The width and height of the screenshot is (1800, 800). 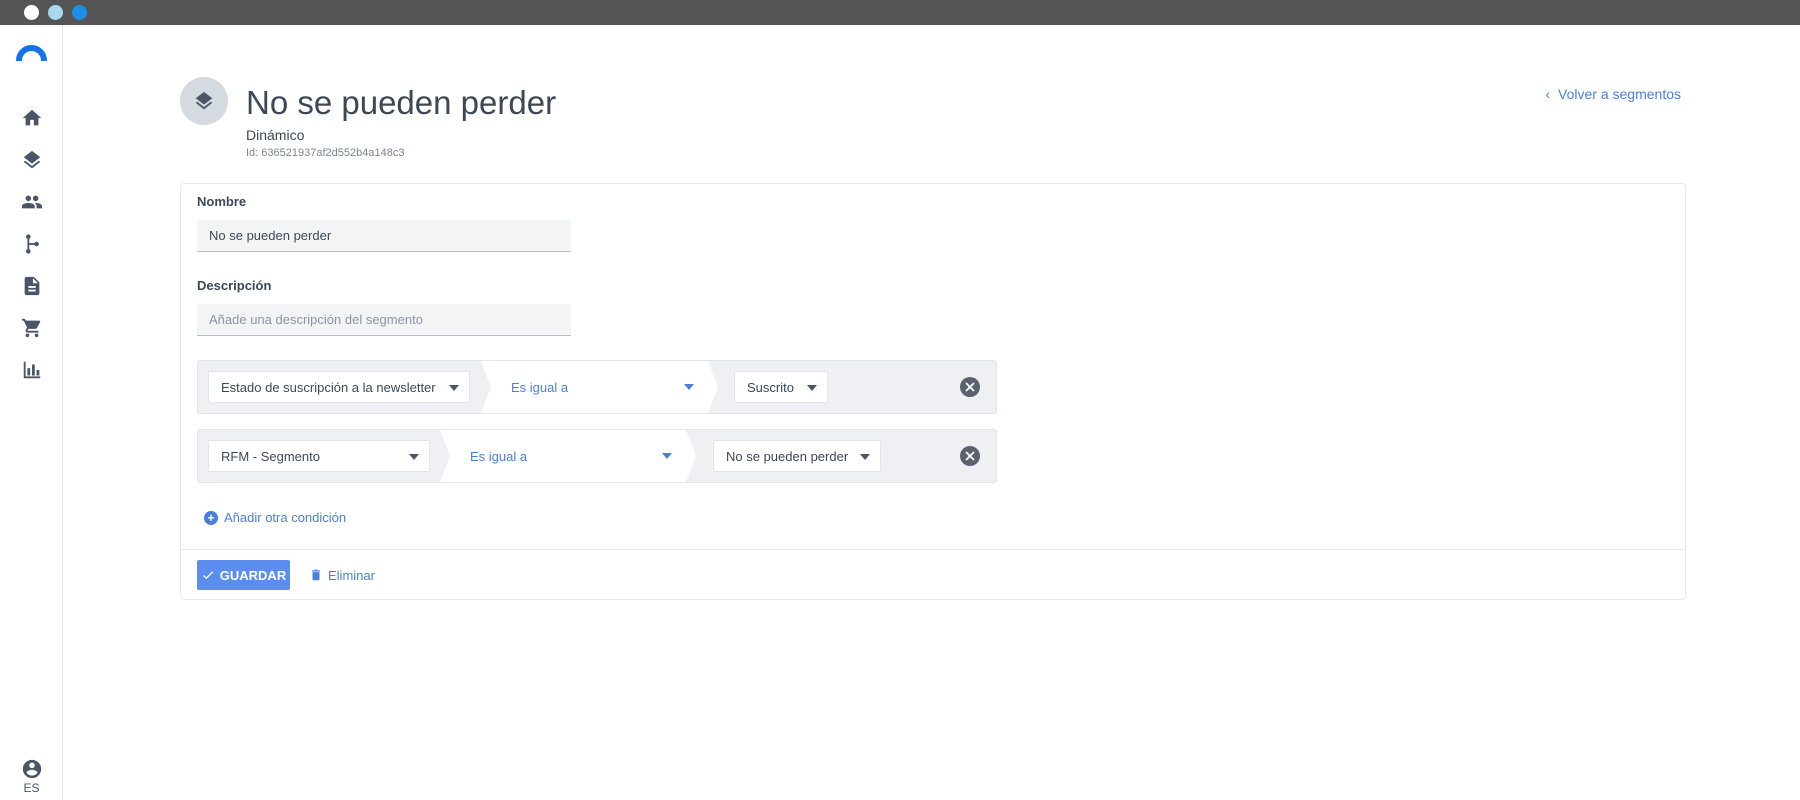 I want to click on condition-field-value: Estado de suscripción a la newsletter, so click(x=328, y=387).